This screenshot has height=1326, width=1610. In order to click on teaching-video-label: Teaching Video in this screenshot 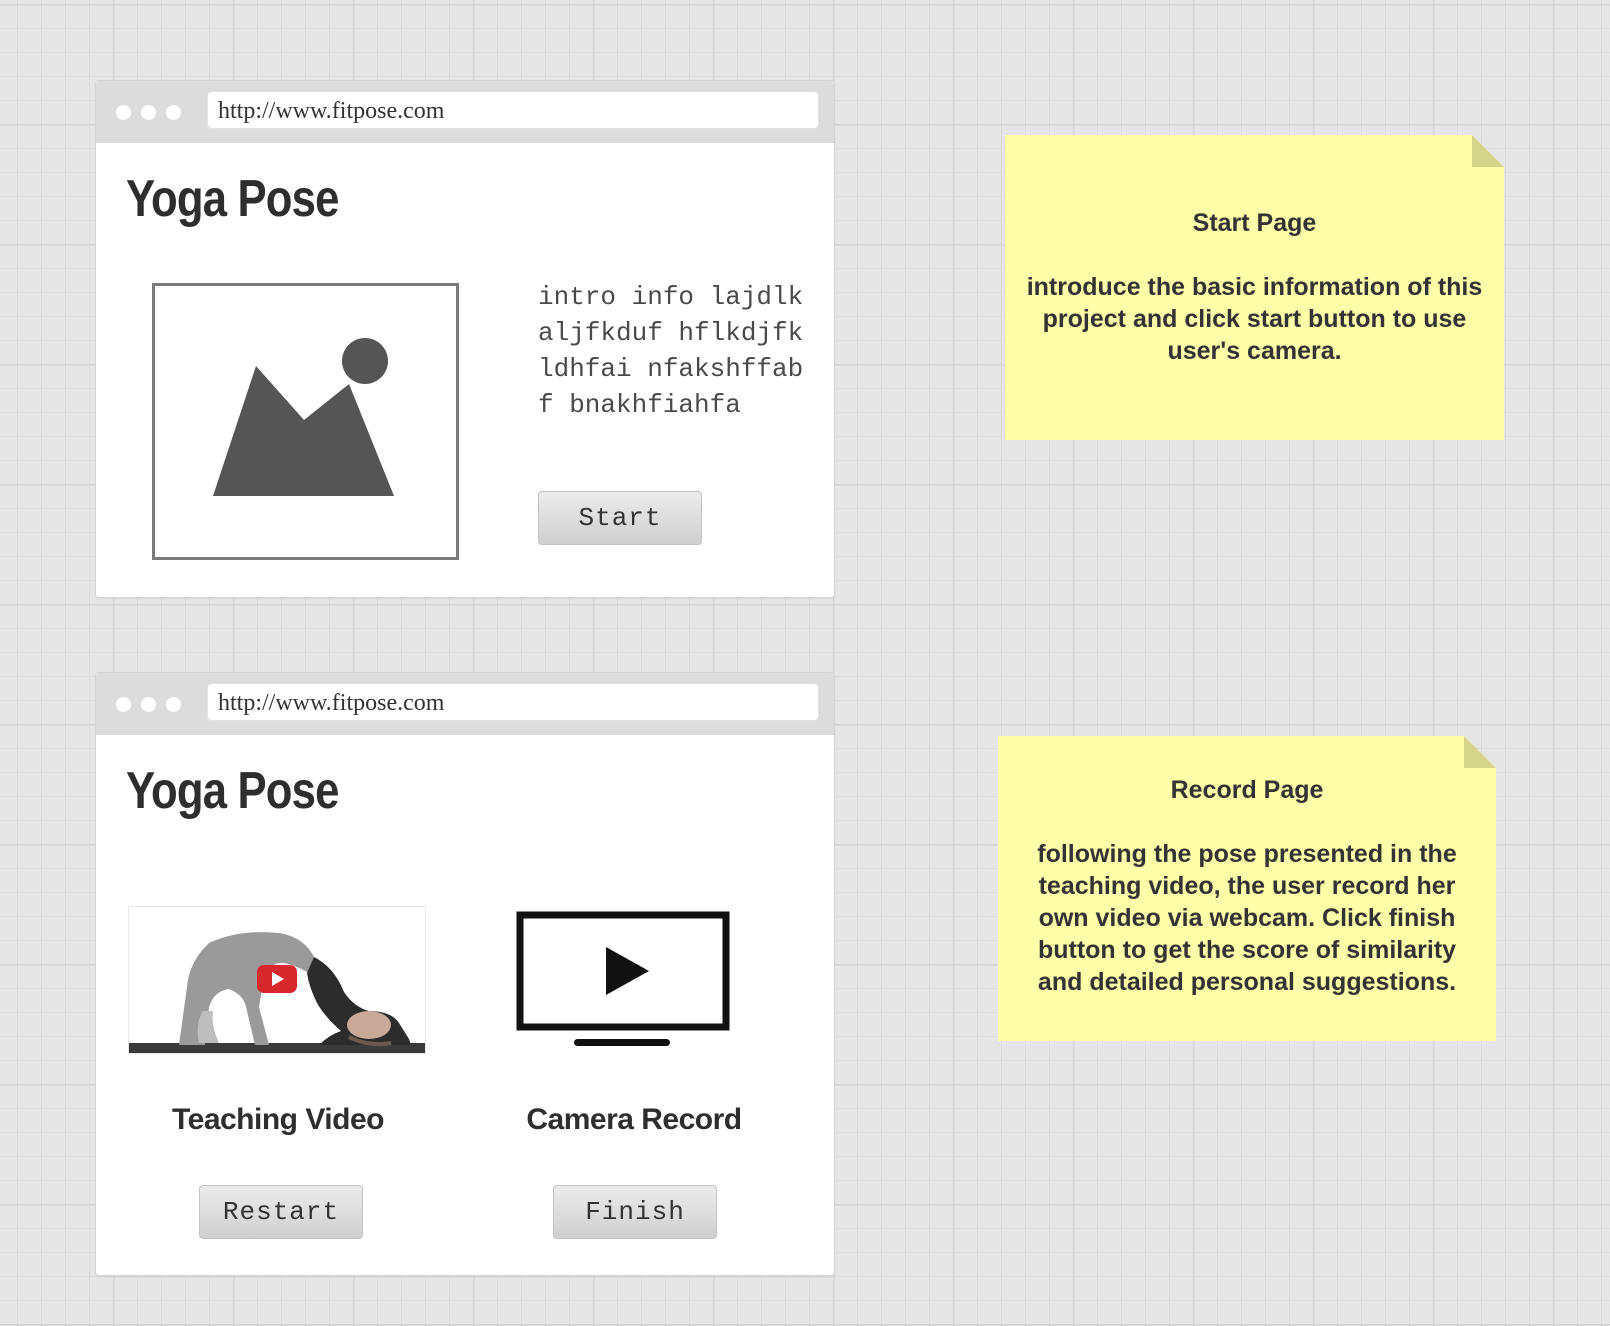, I will do `click(278, 1119)`.